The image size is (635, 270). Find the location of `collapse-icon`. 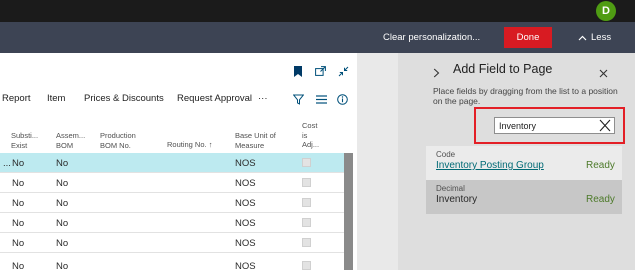

collapse-icon is located at coordinates (343, 71).